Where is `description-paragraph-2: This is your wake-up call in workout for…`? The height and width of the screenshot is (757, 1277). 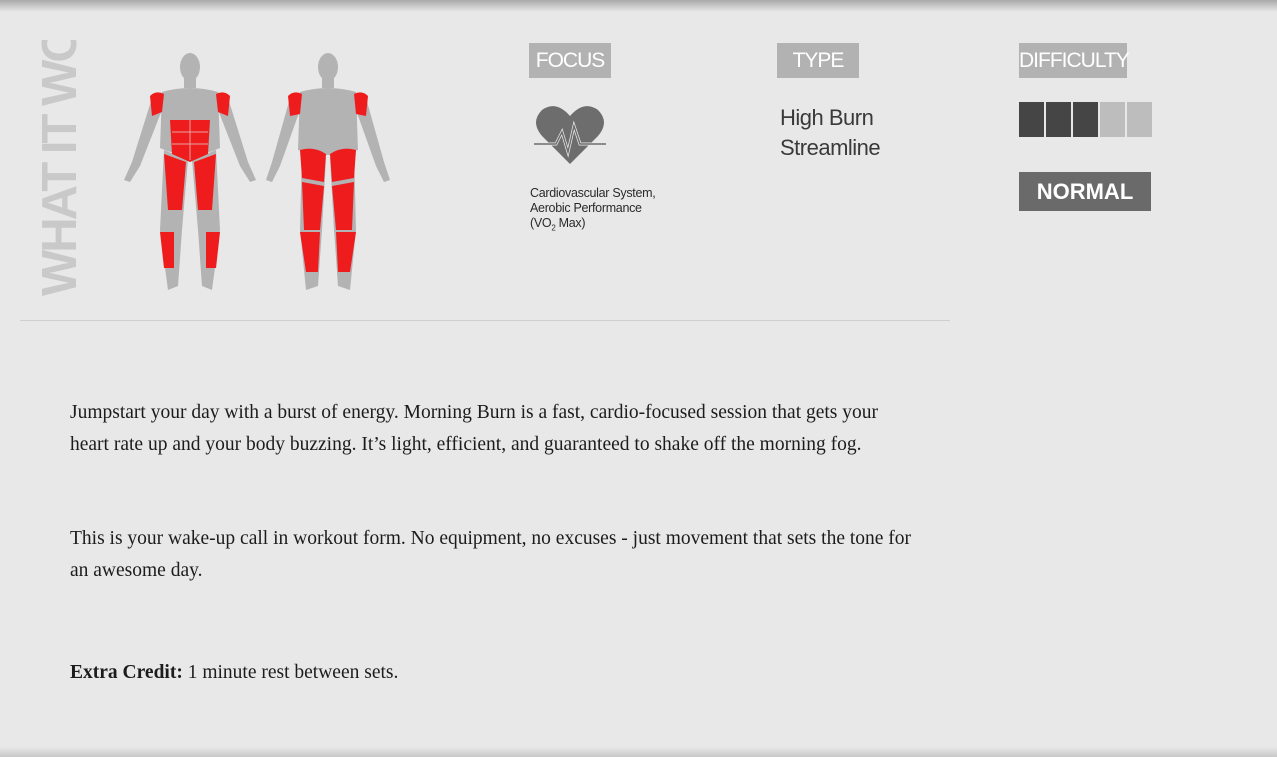
description-paragraph-2: This is your wake-up call in workout for… is located at coordinates (491, 554).